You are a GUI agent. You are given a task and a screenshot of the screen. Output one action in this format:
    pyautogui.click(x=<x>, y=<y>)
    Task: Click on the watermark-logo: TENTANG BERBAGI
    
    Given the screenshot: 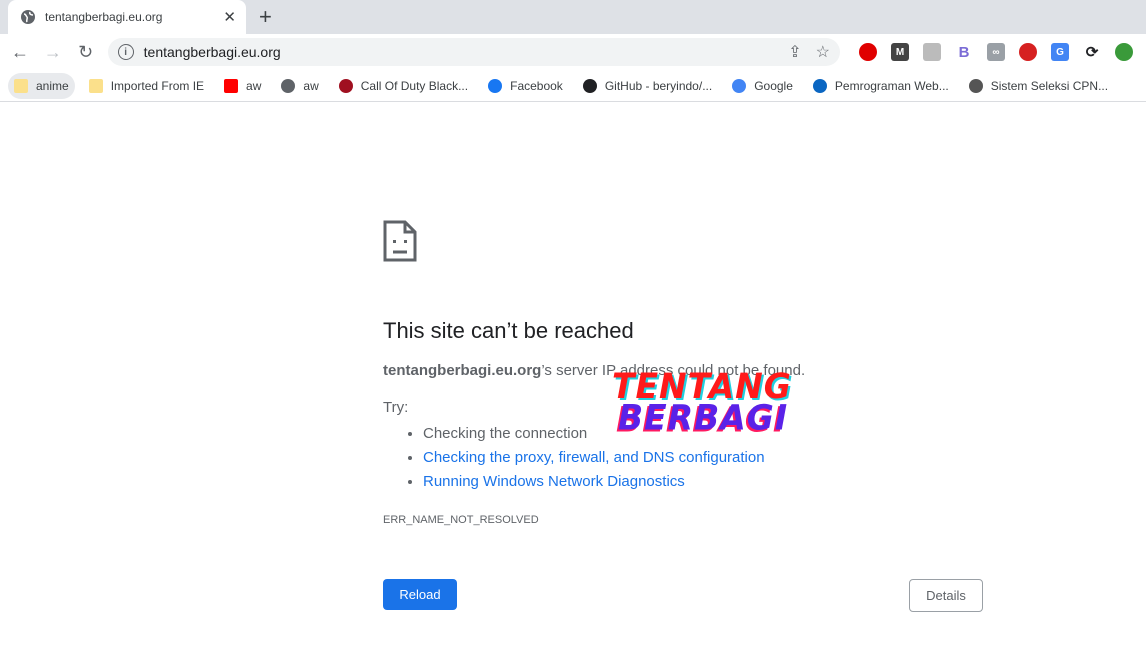 What is the action you would take?
    pyautogui.click(x=702, y=403)
    